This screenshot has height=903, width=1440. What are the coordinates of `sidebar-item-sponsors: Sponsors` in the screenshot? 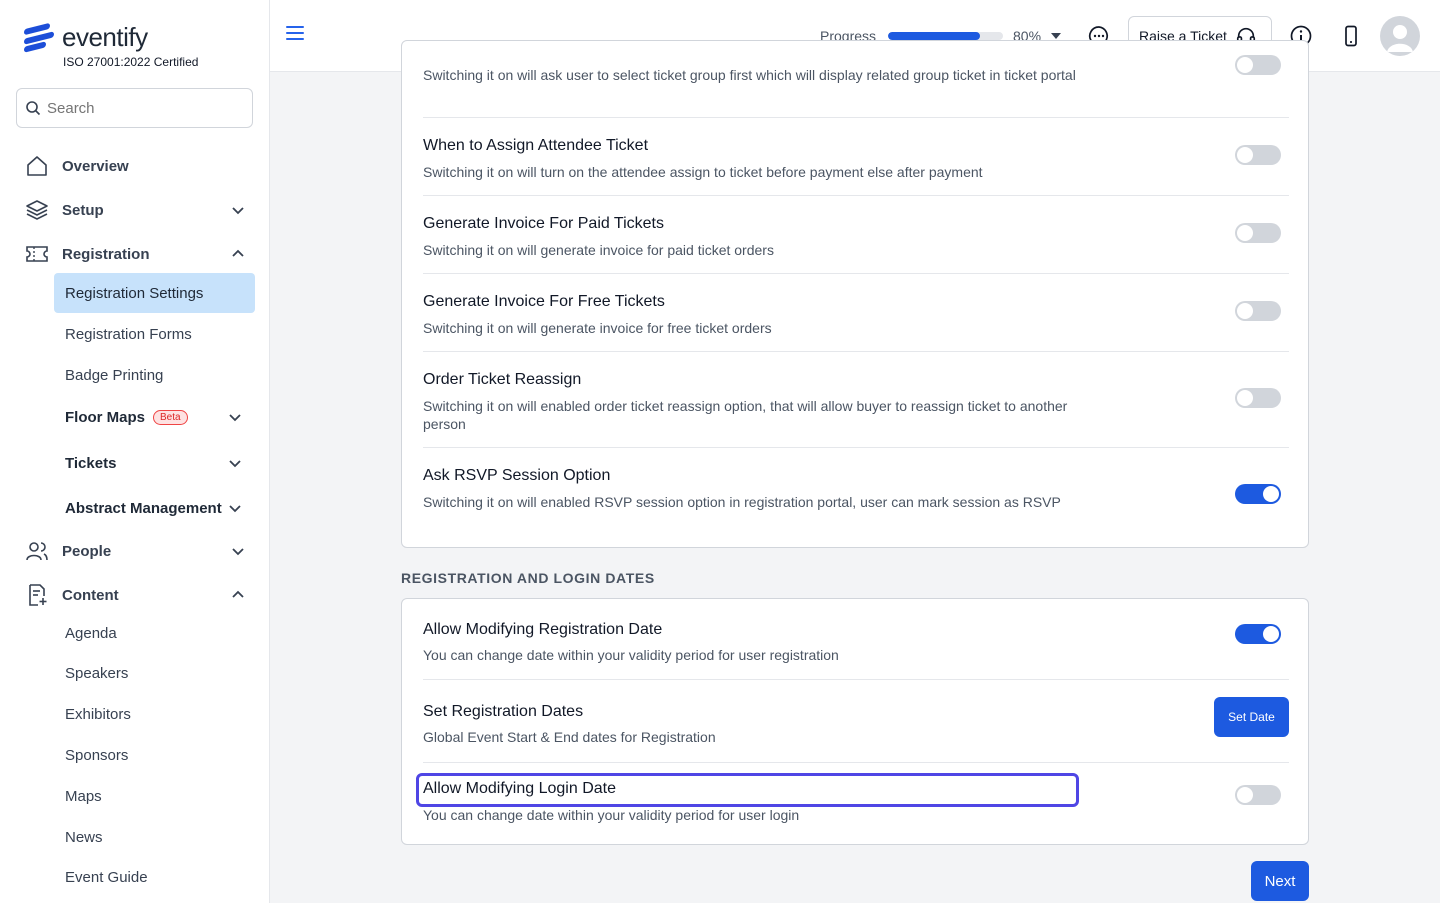 It's located at (154, 755).